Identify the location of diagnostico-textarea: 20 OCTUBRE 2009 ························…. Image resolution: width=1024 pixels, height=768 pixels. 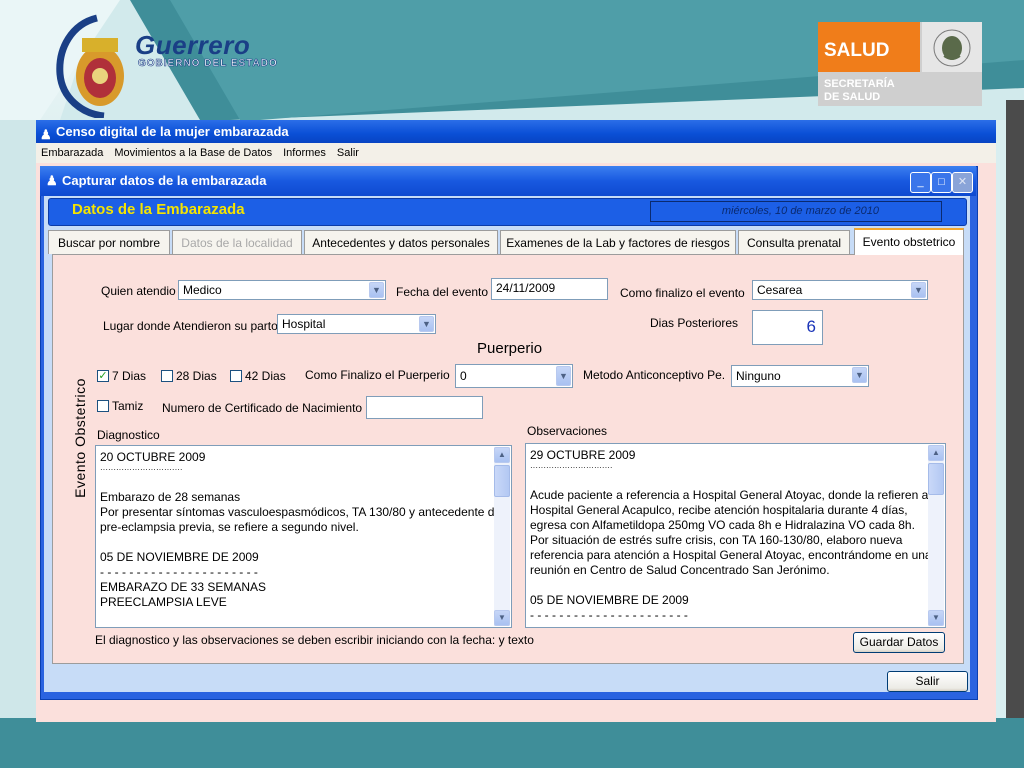
(303, 536).